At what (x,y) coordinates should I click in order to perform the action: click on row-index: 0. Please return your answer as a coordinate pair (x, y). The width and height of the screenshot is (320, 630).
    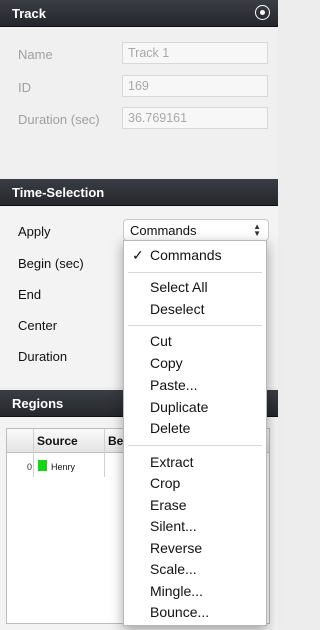
    Looking at the image, I should click on (30, 467).